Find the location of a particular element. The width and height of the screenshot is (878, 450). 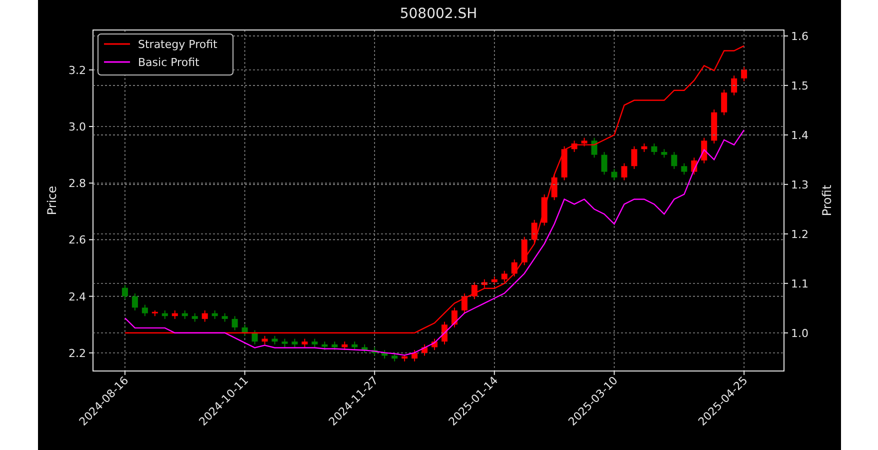

y-tick-label: 1.5 is located at coordinates (799, 85).